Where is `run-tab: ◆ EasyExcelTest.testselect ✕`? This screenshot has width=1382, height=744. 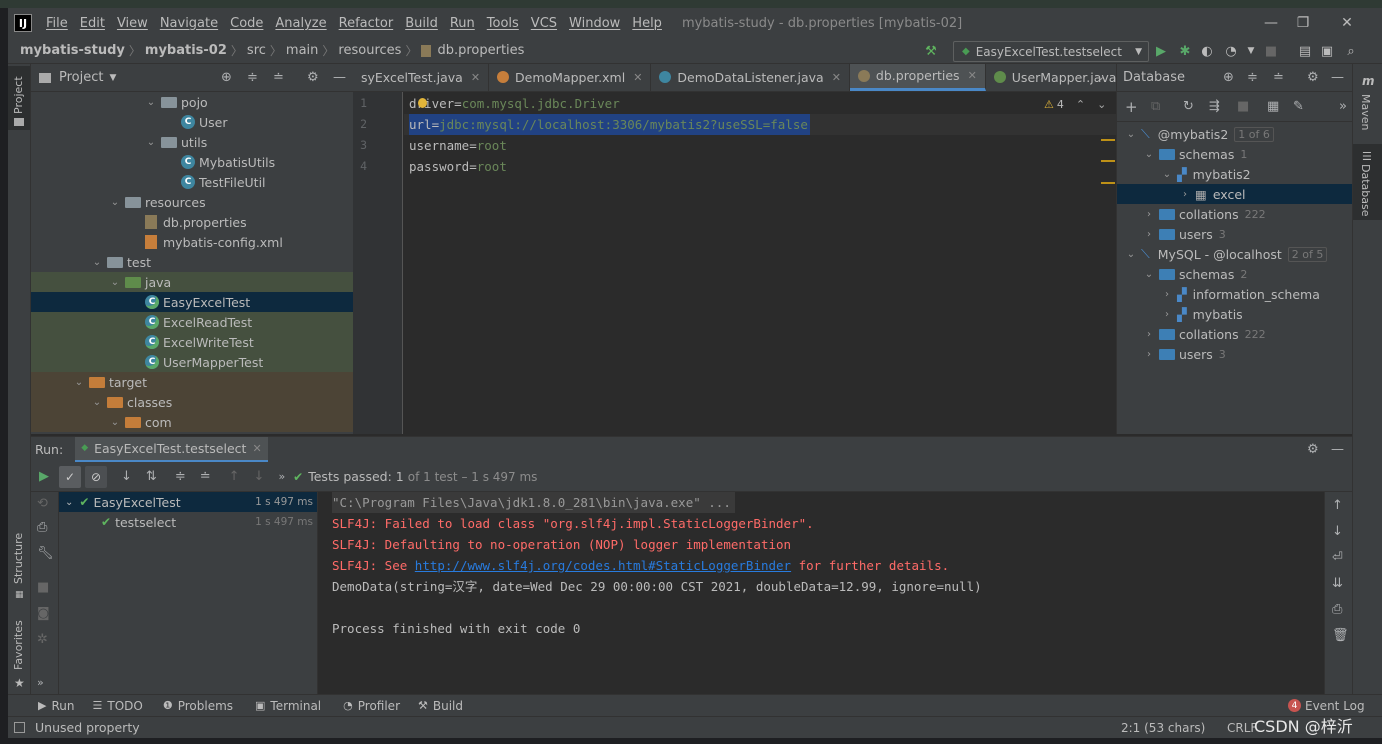 run-tab: ◆ EasyExcelTest.testselect ✕ is located at coordinates (171, 449).